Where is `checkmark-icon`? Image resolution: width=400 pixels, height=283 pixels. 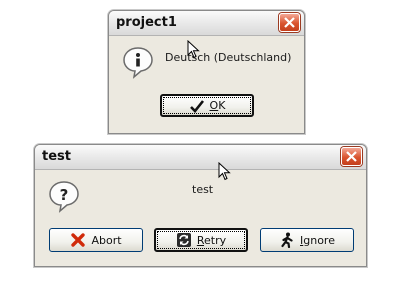 checkmark-icon is located at coordinates (196, 106).